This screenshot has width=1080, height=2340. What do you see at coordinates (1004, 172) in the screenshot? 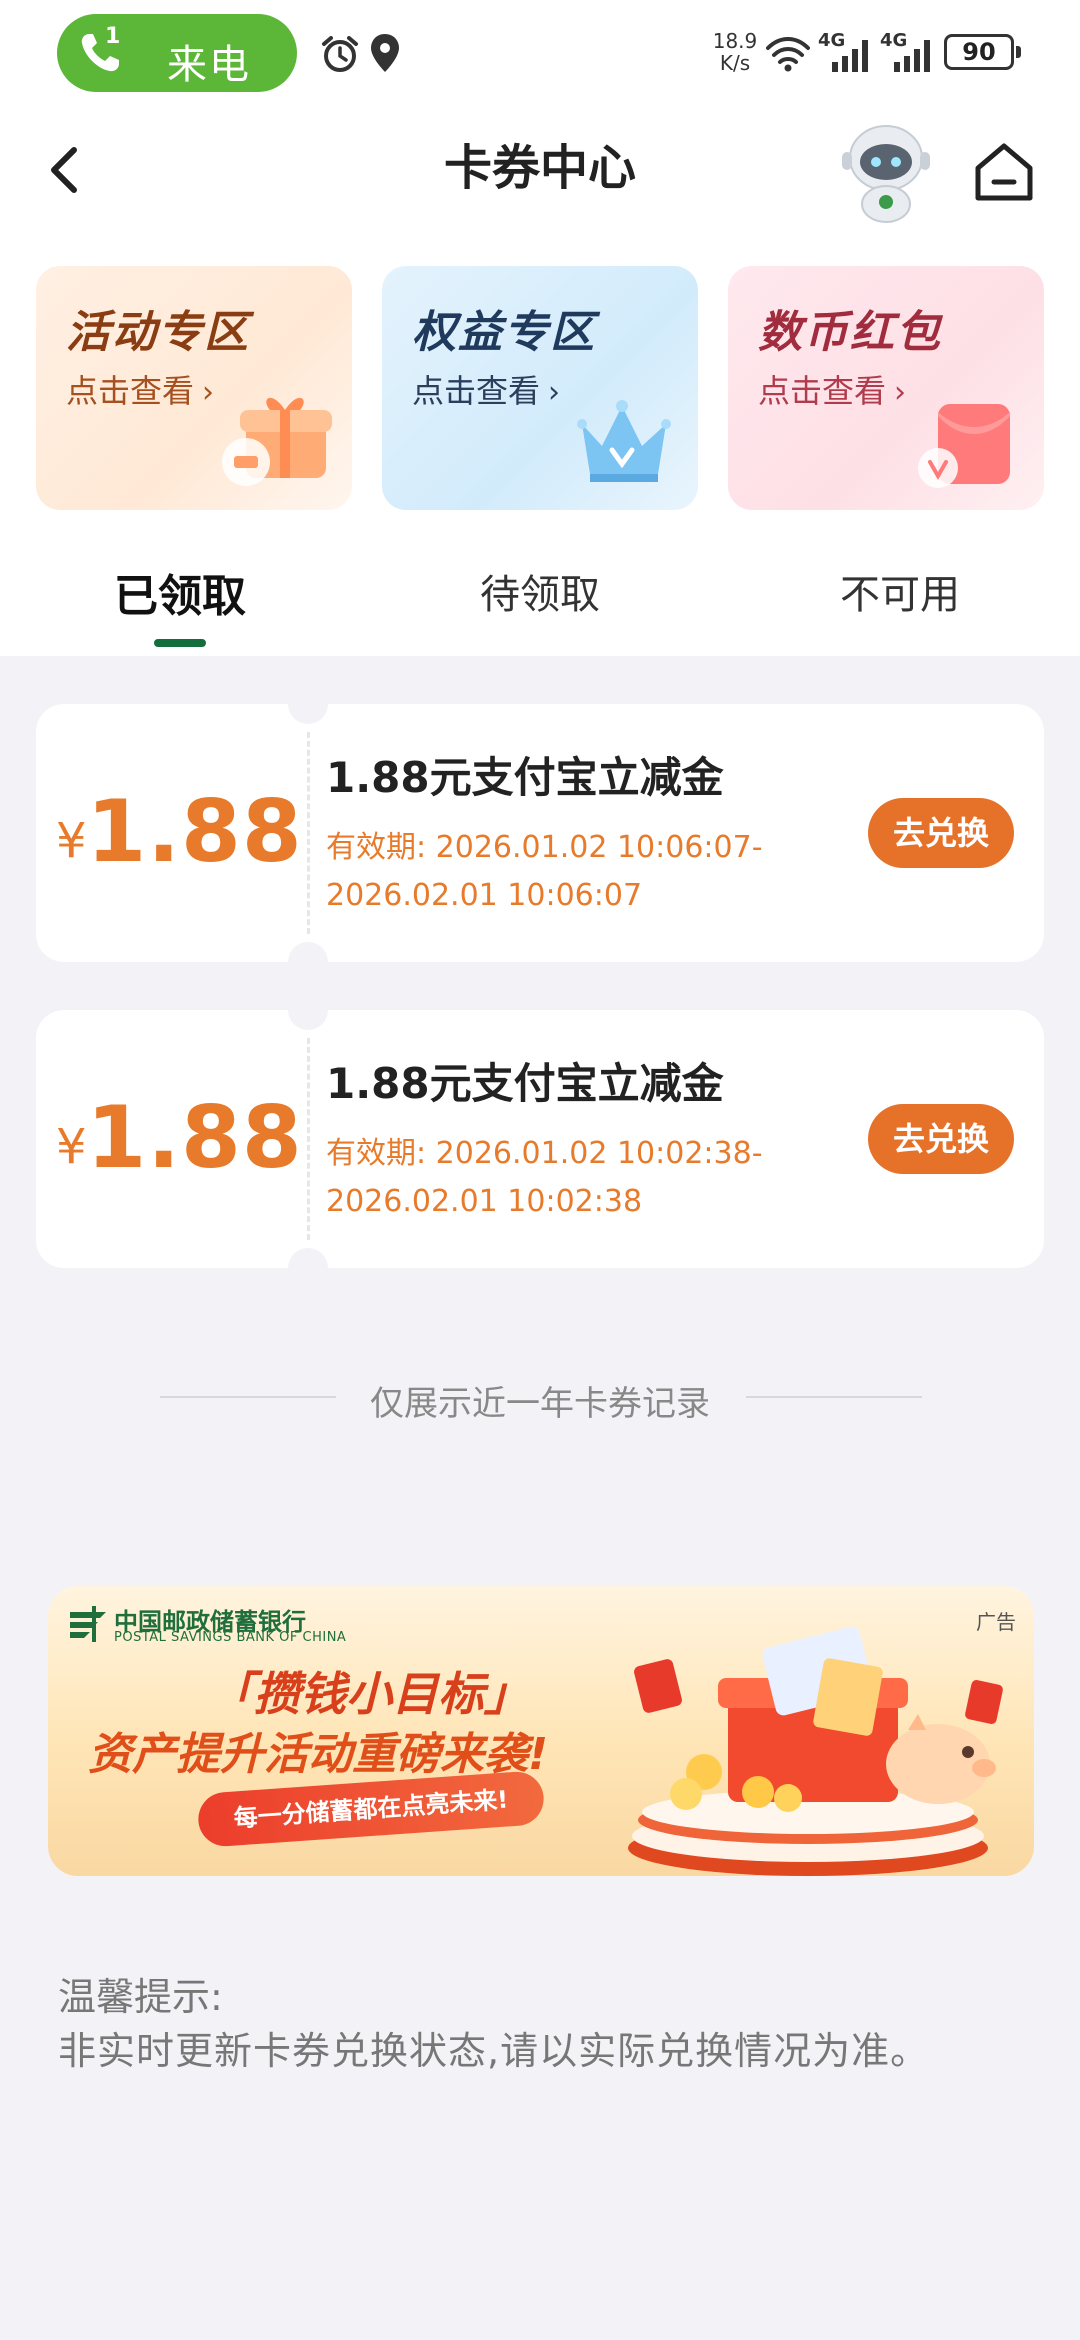
I see `home-icon` at bounding box center [1004, 172].